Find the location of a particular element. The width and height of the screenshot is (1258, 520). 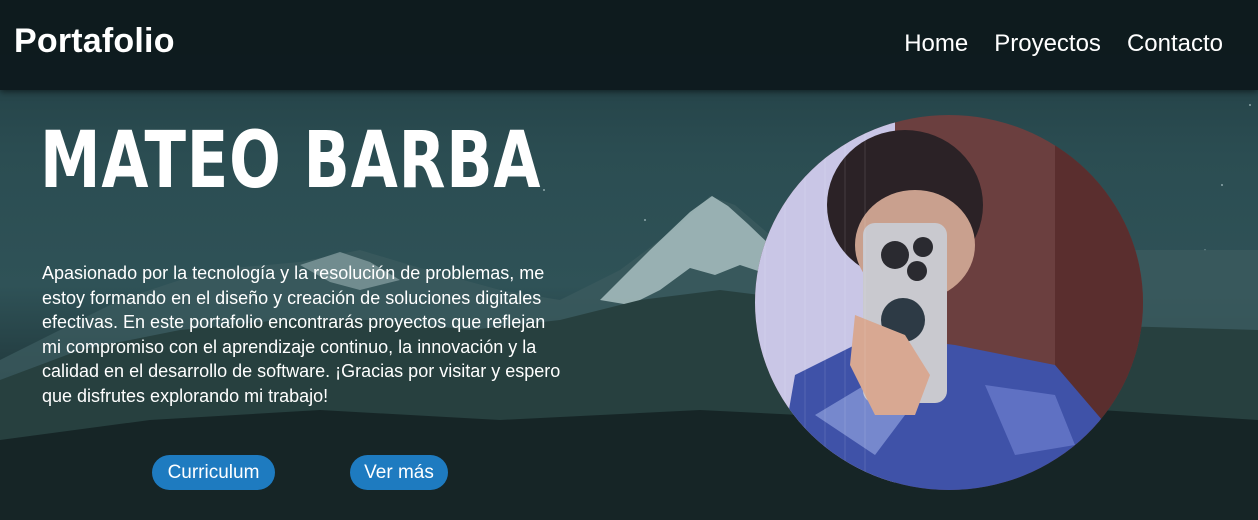

hero-name-heading: MATEO BARBA is located at coordinates (291, 161).